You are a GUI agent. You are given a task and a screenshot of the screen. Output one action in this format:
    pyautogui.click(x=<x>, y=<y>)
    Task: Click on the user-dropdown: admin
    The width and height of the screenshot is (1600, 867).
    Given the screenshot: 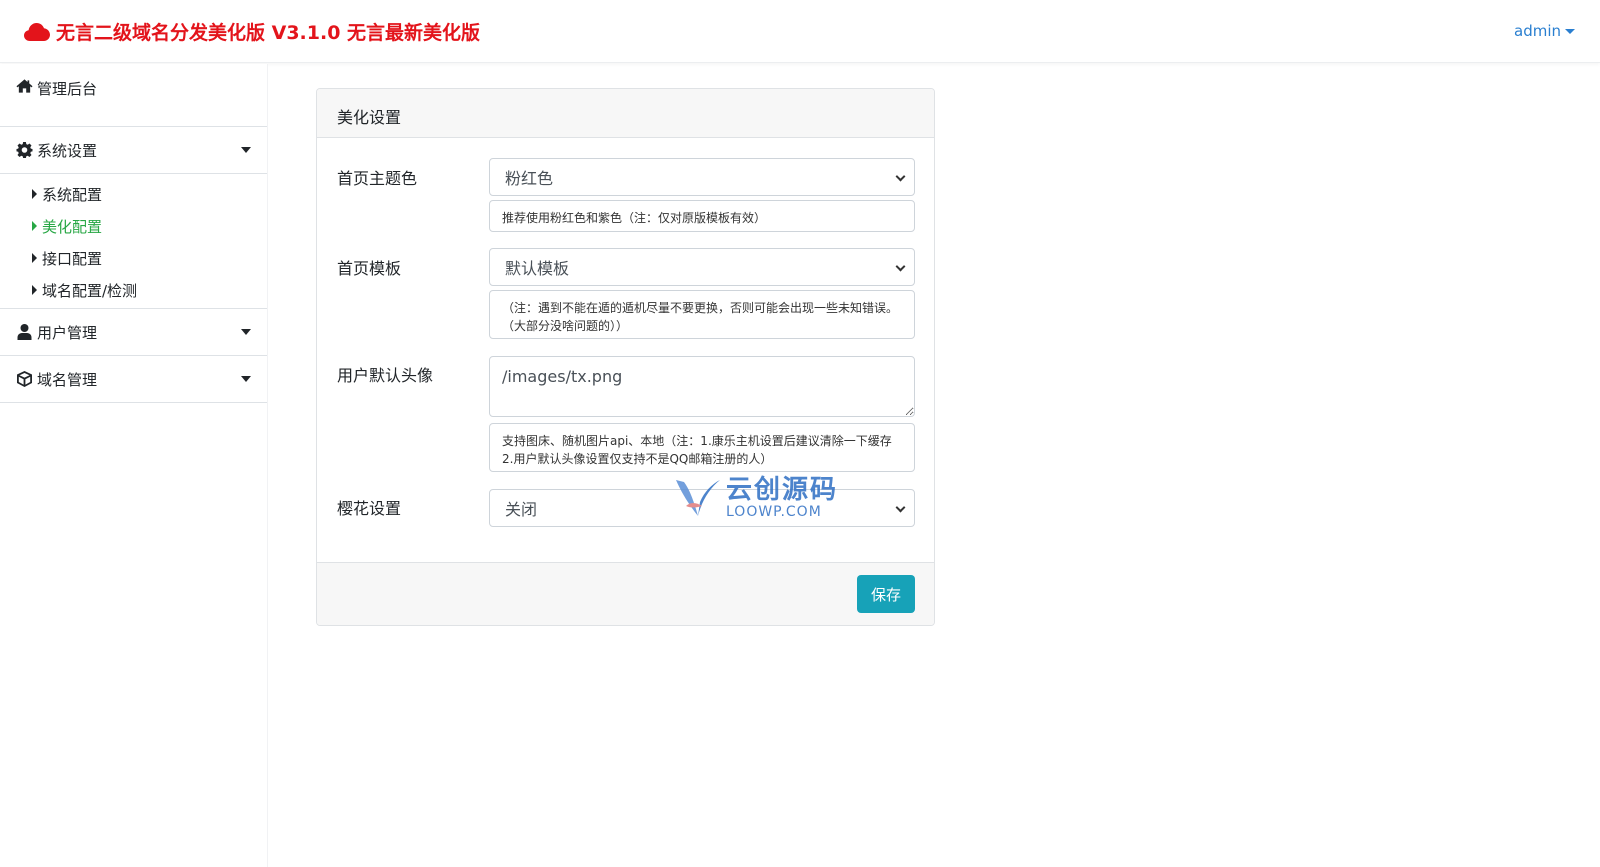 What is the action you would take?
    pyautogui.click(x=1544, y=31)
    